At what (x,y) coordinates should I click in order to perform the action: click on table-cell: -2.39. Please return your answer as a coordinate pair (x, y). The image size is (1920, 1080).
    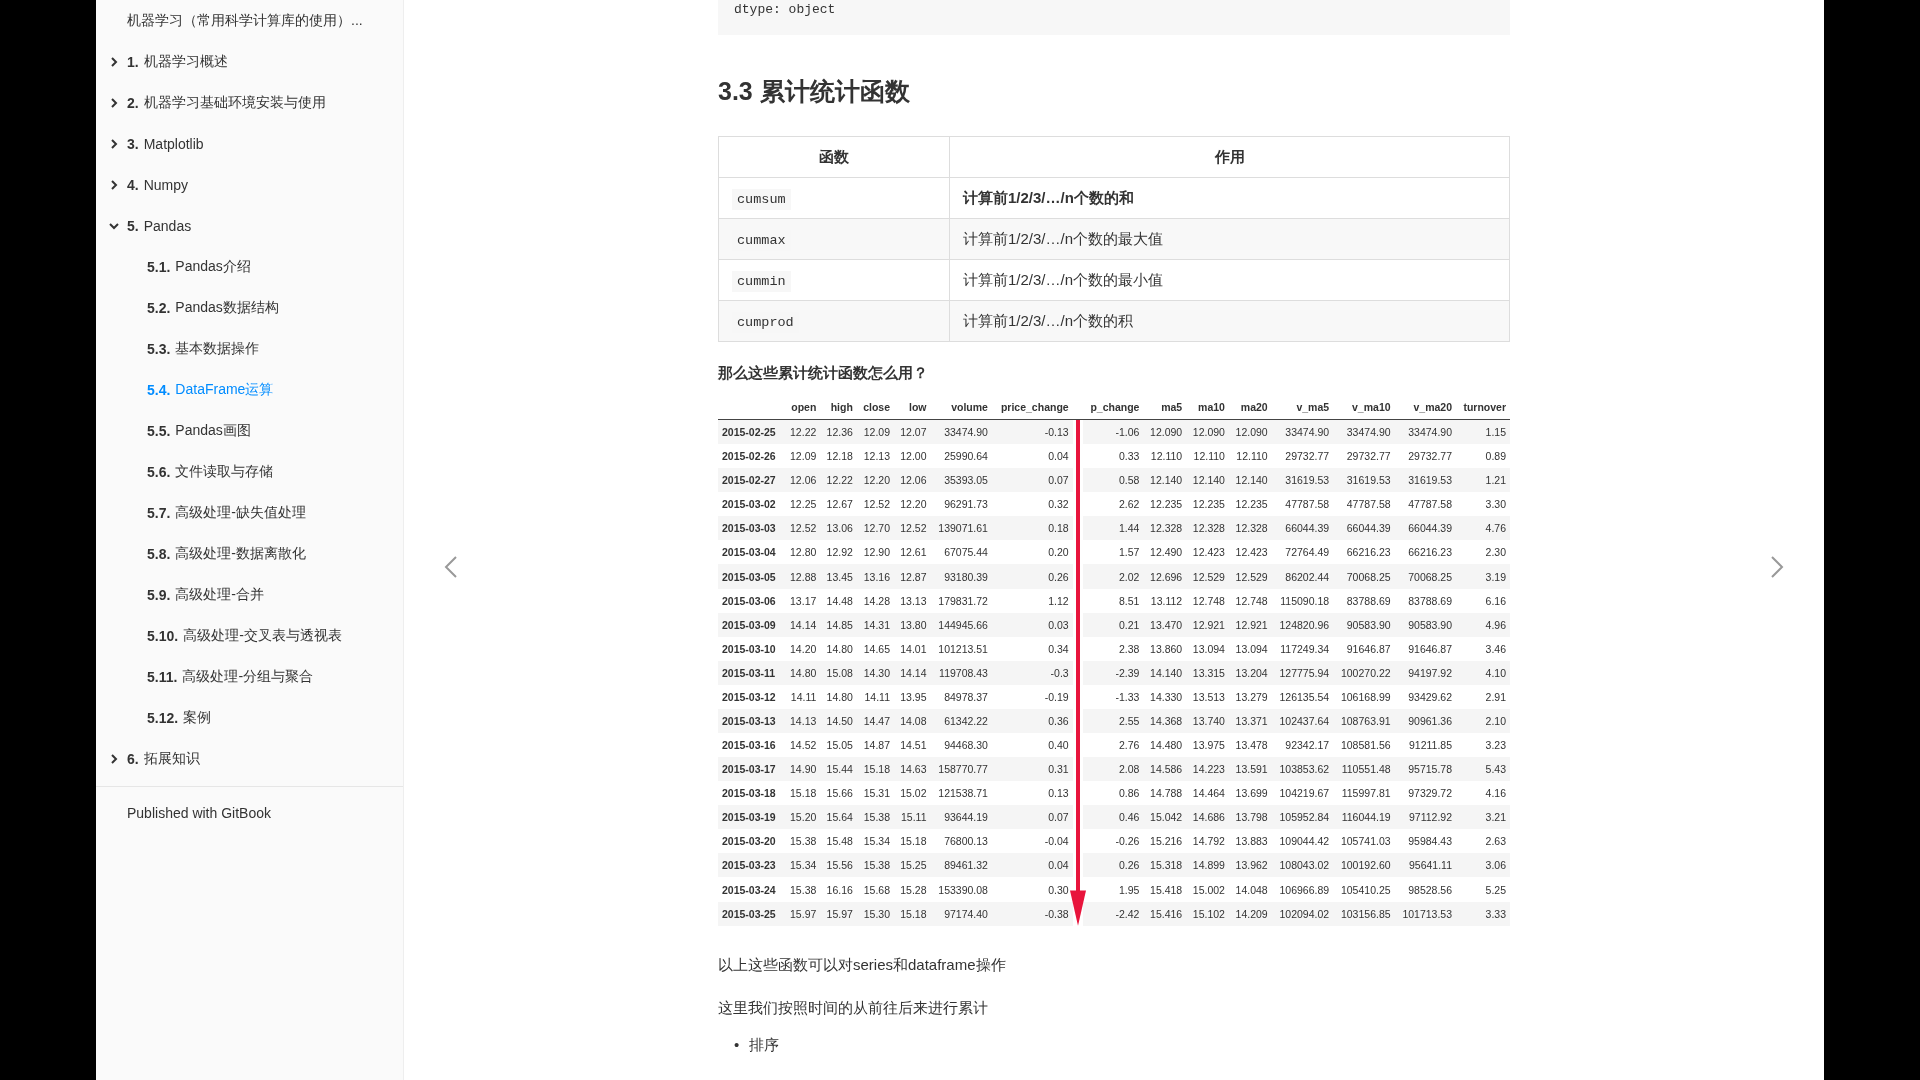
    Looking at the image, I should click on (1113, 672).